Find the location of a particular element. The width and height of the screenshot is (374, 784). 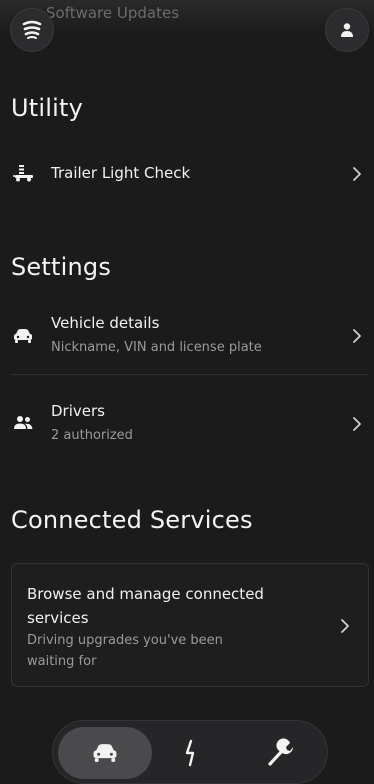

drivers-subtitle: 2 authorized is located at coordinates (92, 435).